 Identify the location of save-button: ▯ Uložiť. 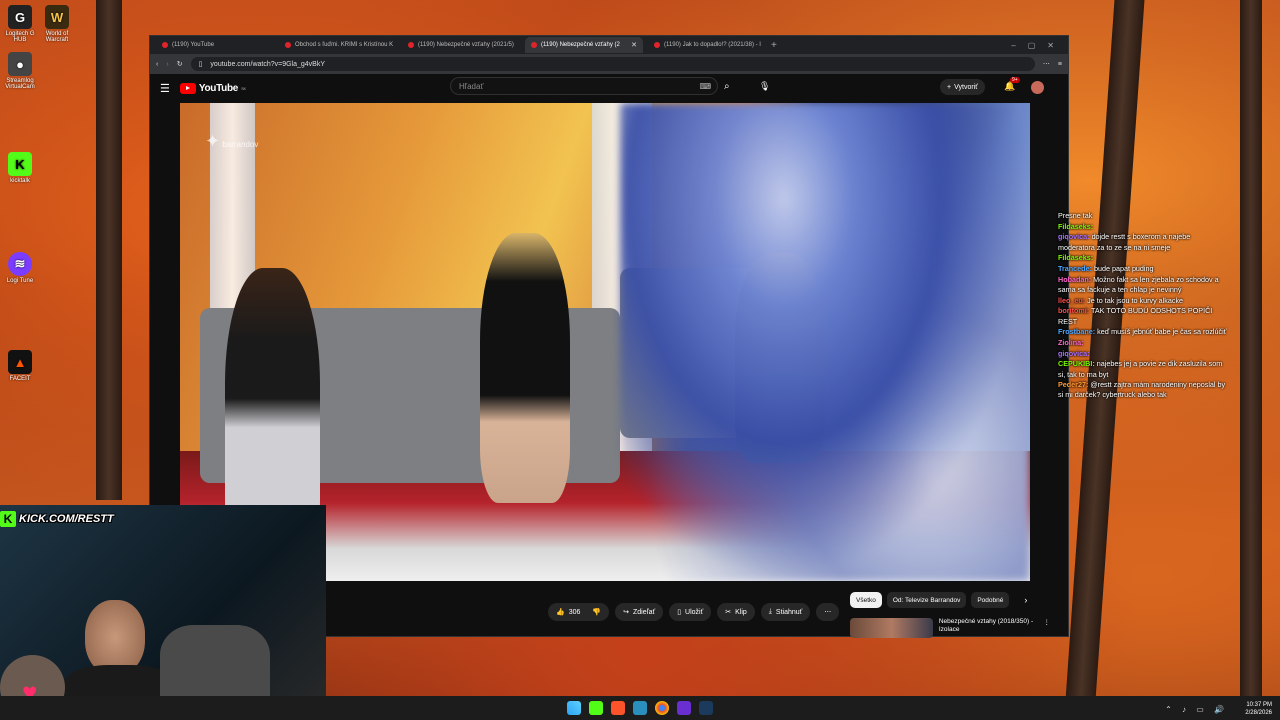
(690, 612).